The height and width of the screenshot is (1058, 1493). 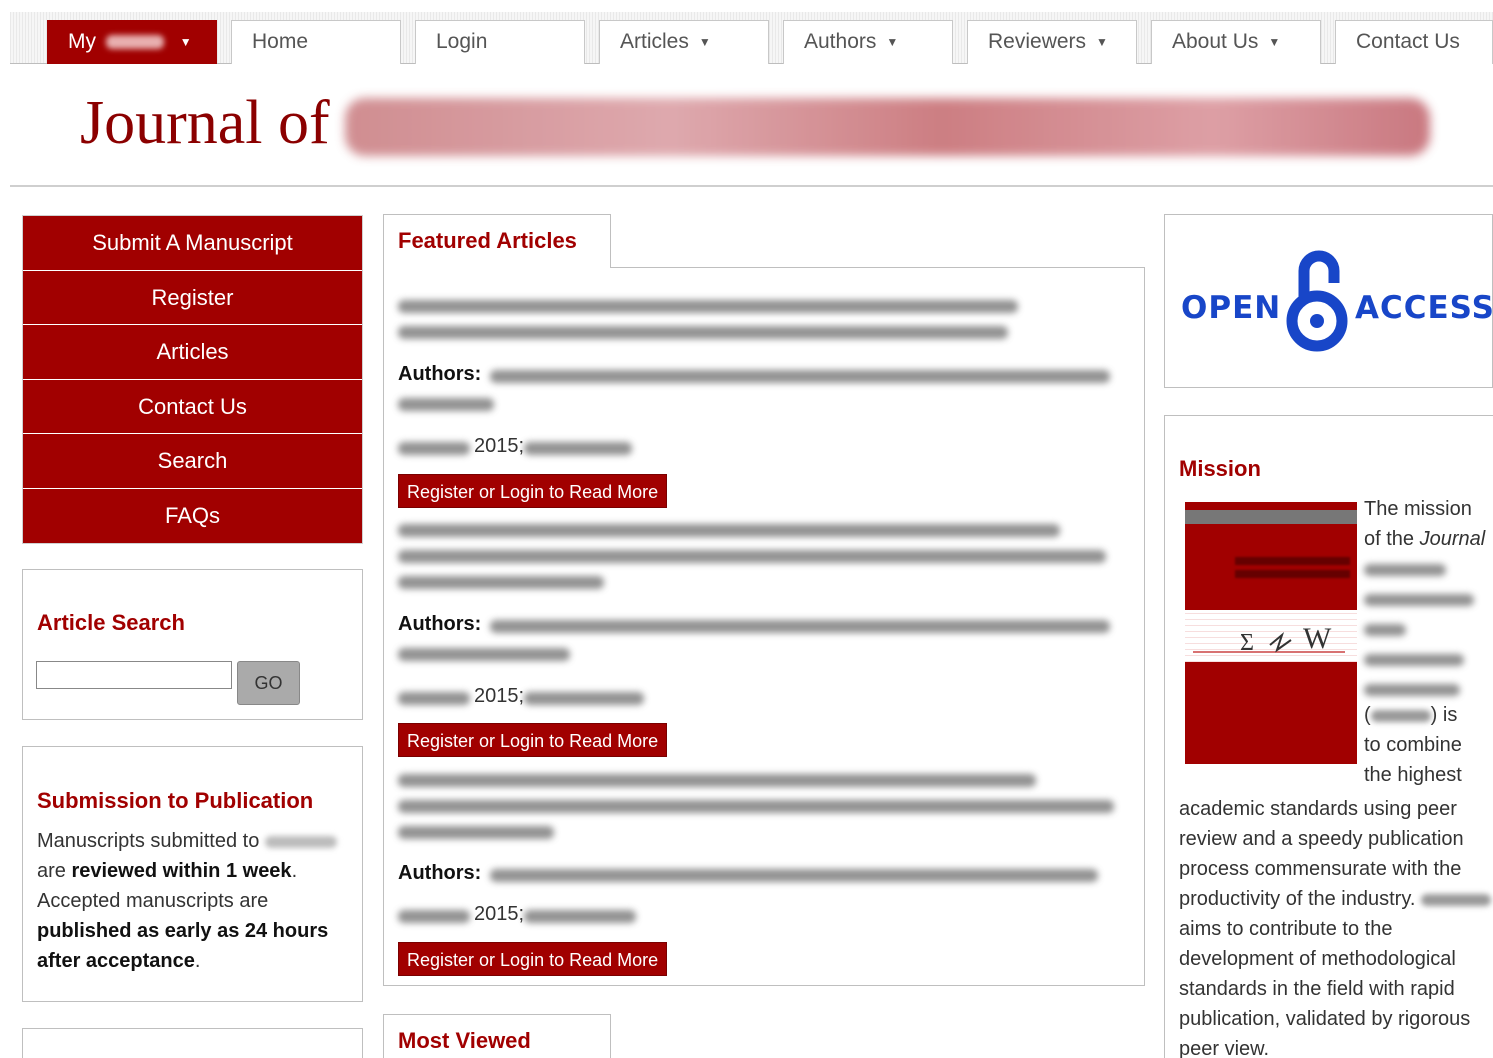 What do you see at coordinates (192, 644) in the screenshot?
I see `article-search-box: Article Search GO` at bounding box center [192, 644].